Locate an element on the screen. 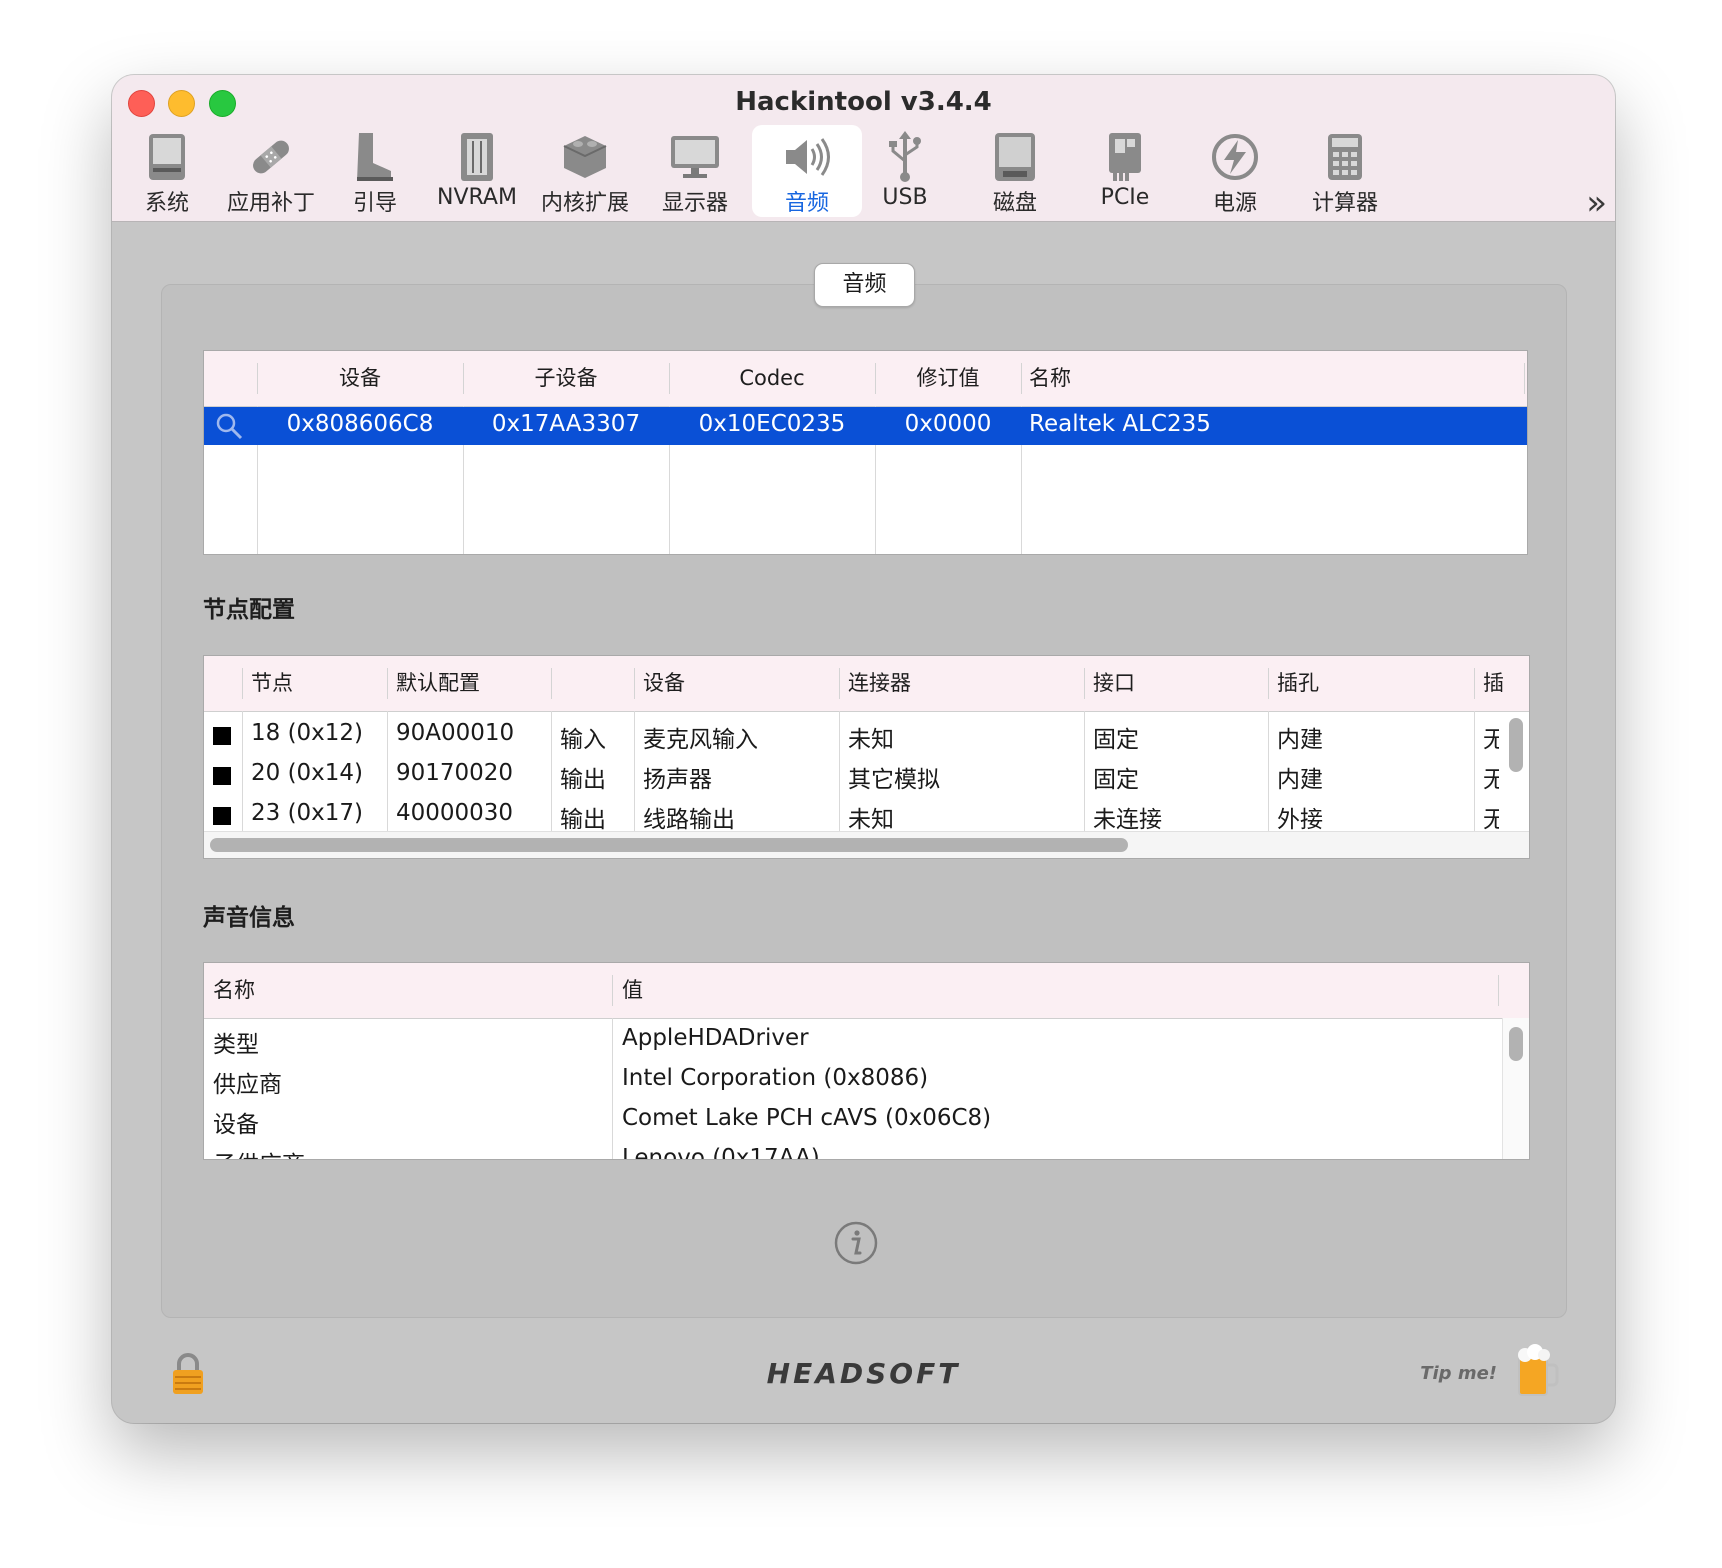 The height and width of the screenshot is (1568, 1722). node-direction: 输出 is located at coordinates (583, 819).